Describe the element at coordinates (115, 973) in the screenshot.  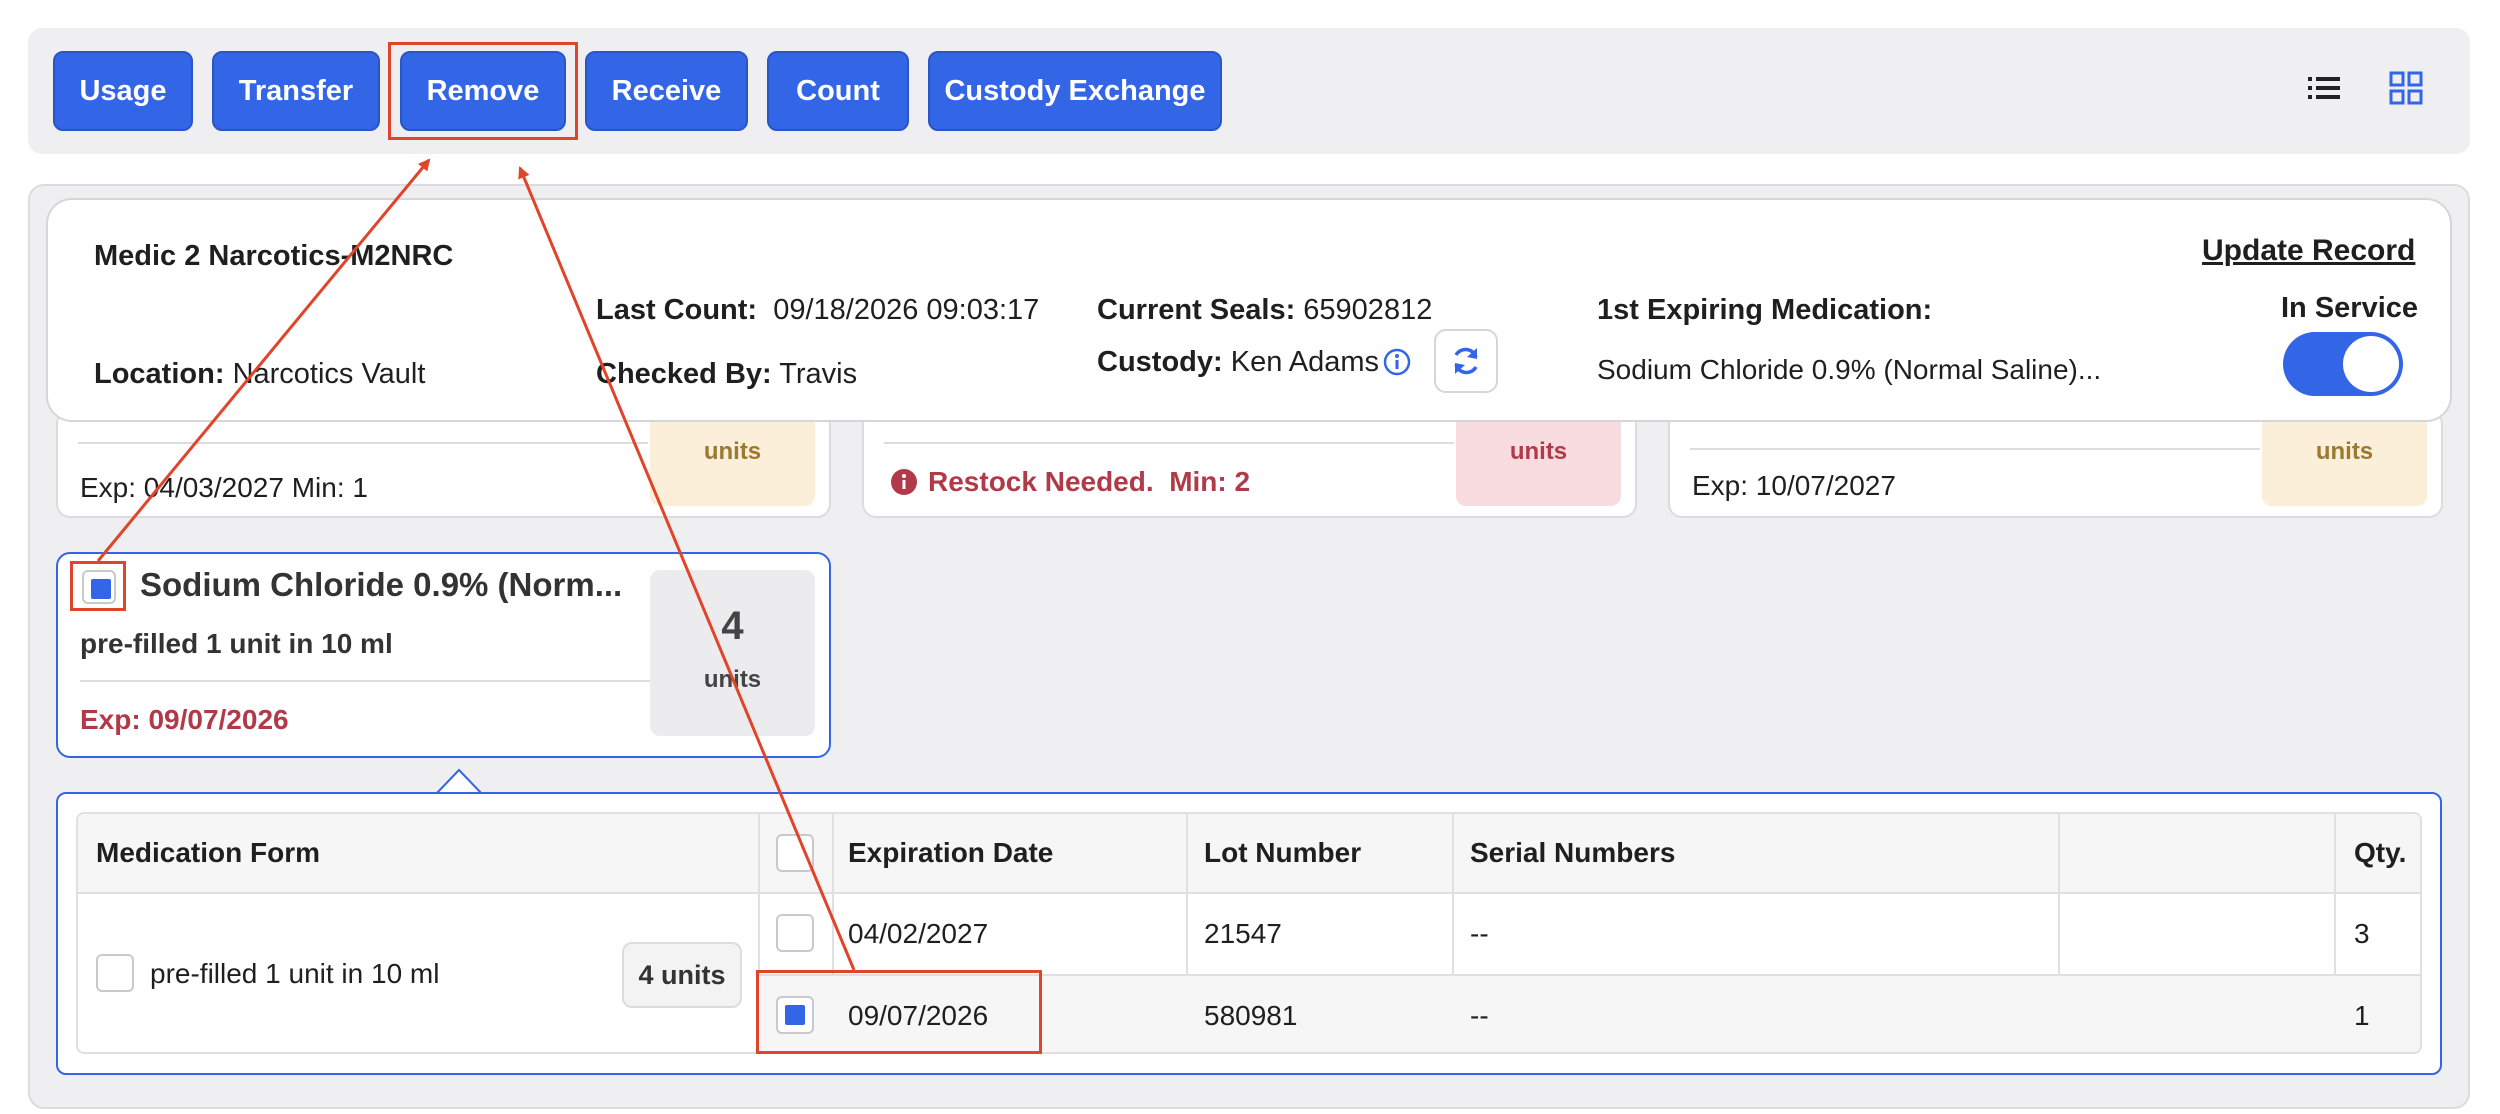
I see `form-checkbox` at that location.